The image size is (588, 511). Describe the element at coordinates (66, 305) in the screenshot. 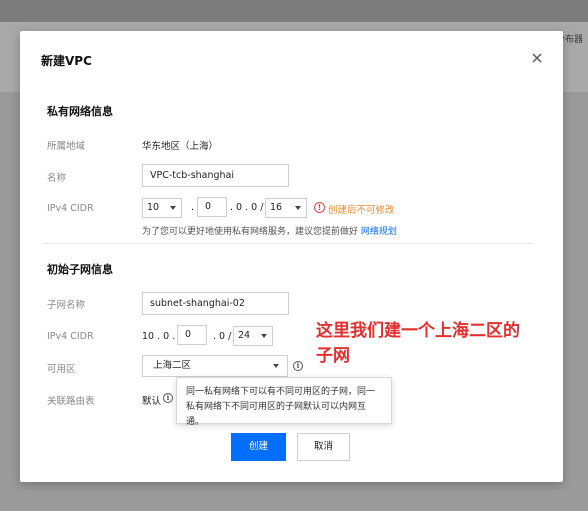

I see `subnet-name-label: 子网名称` at that location.